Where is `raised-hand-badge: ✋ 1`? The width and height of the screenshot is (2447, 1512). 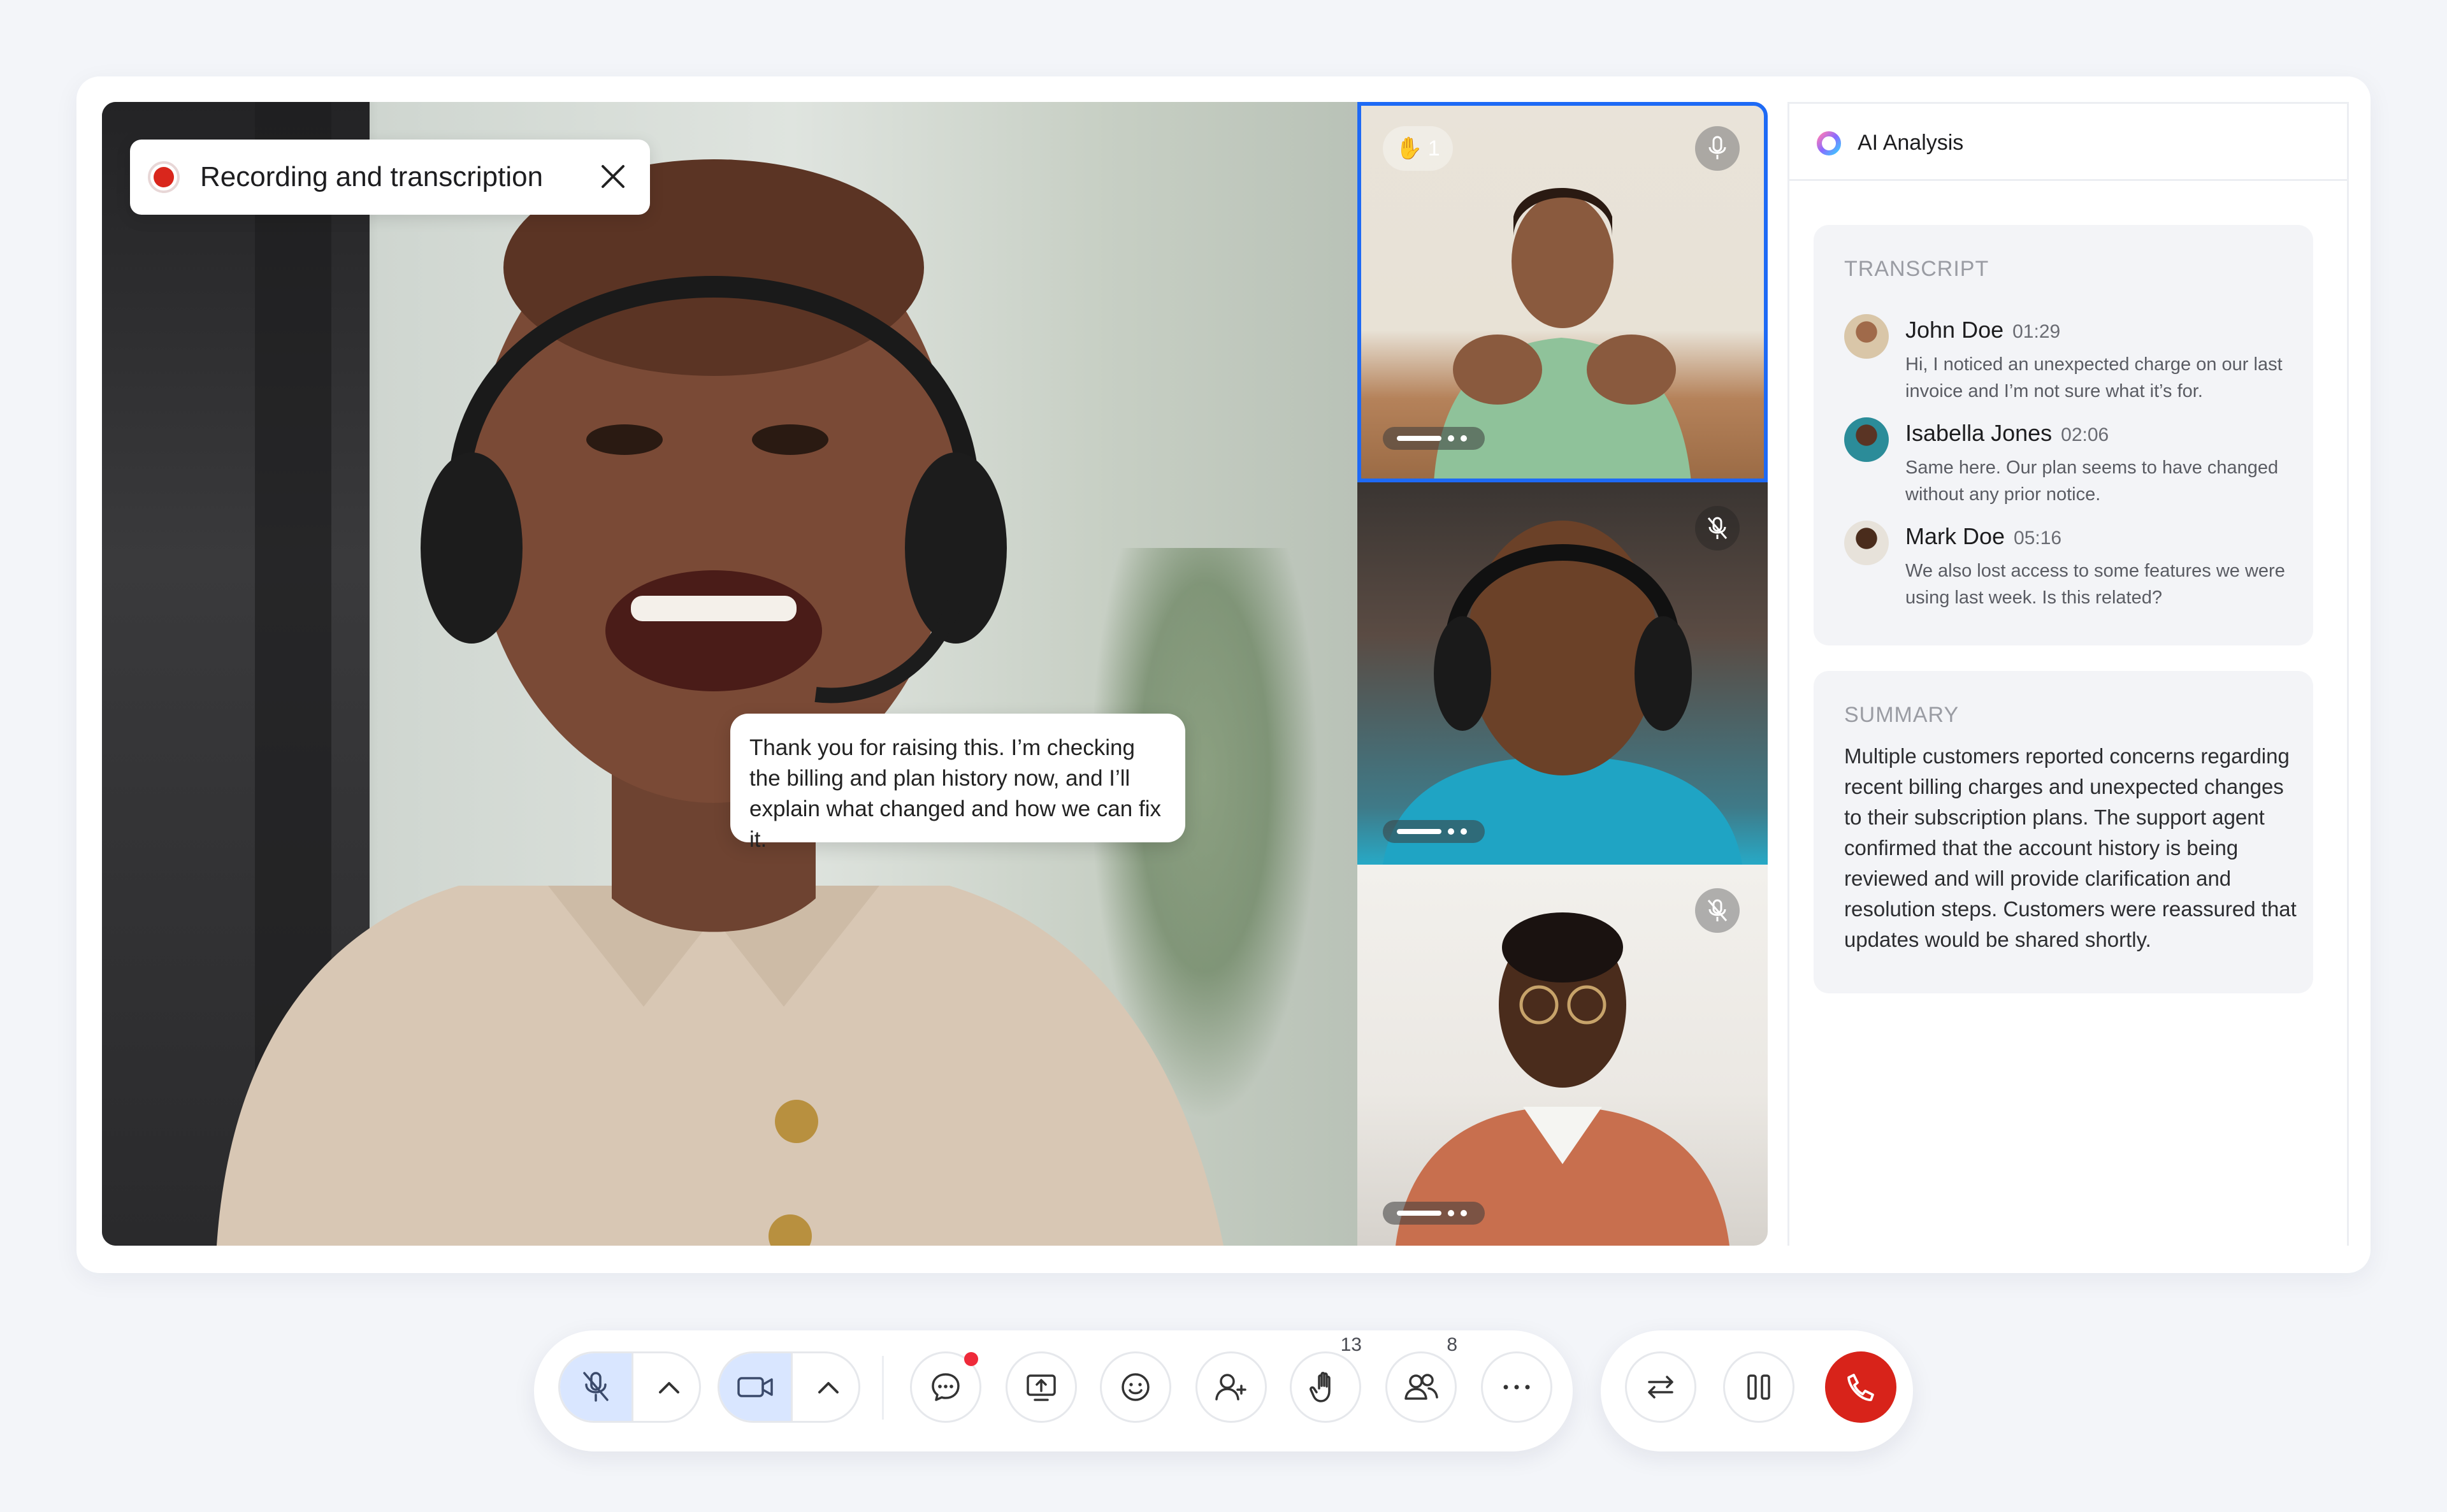
raised-hand-badge: ✋ 1 is located at coordinates (1418, 148).